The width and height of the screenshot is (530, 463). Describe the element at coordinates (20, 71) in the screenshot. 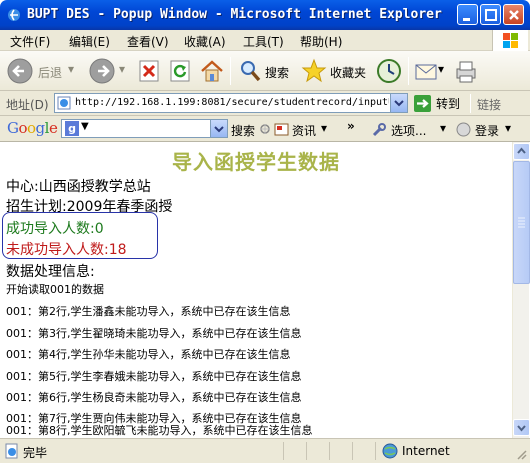

I see `back-icon` at that location.